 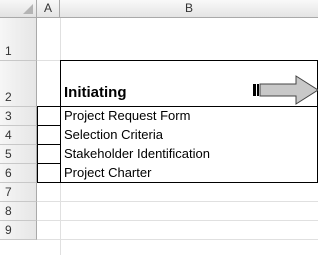 What do you see at coordinates (18, 230) in the screenshot?
I see `row-header-9: 9` at bounding box center [18, 230].